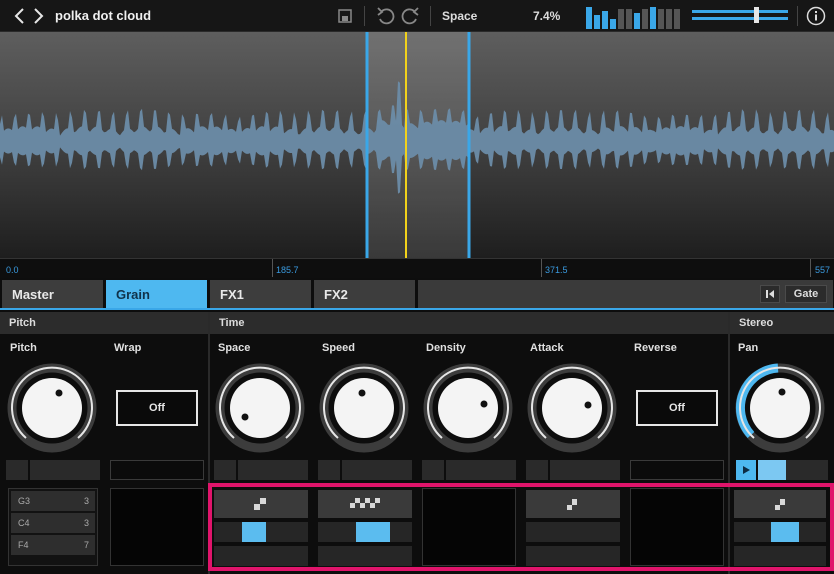  I want to click on param-label-pitch: Pitch, so click(23, 348).